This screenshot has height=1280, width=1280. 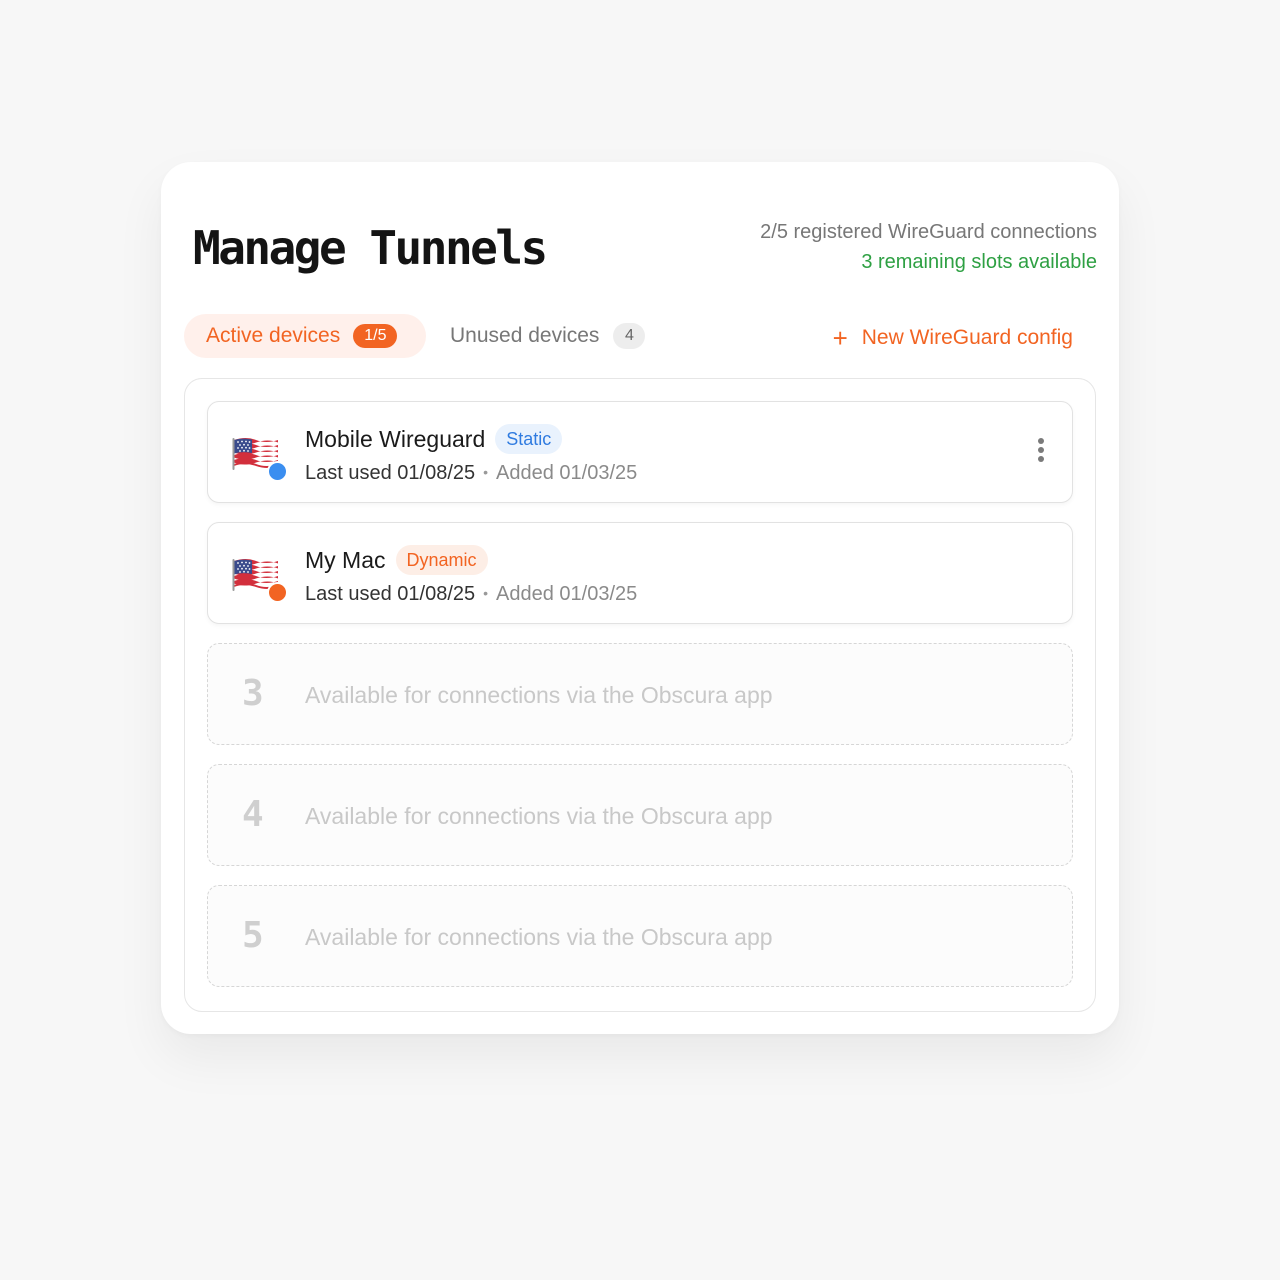 What do you see at coordinates (395, 438) in the screenshot?
I see `device-name: Mobile Wireguard` at bounding box center [395, 438].